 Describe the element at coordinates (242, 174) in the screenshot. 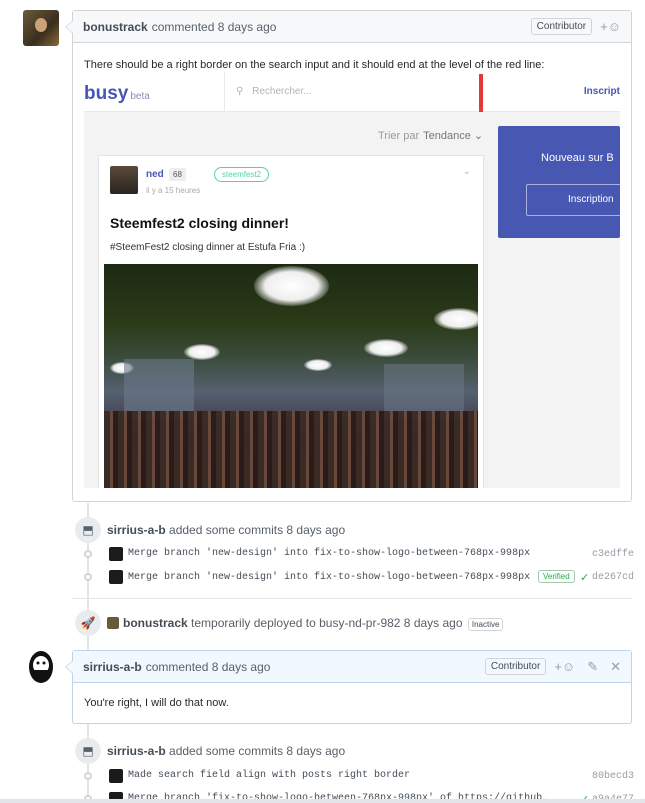

I see `post-tag: steemfest2` at that location.